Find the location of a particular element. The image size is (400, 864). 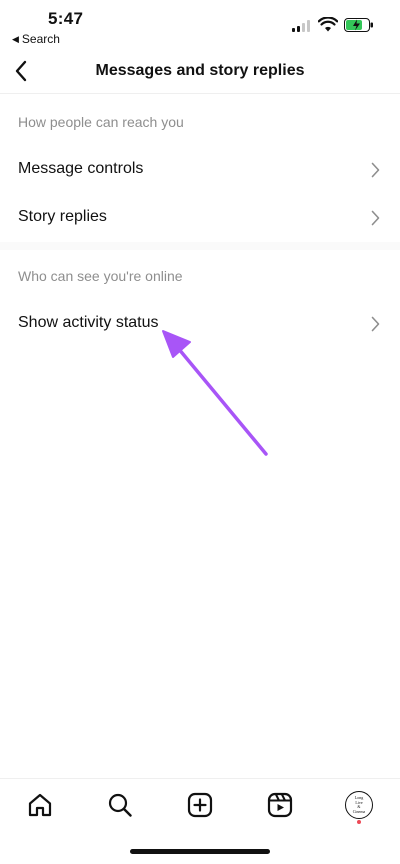

arrow-annotation is located at coordinates (215, 393).